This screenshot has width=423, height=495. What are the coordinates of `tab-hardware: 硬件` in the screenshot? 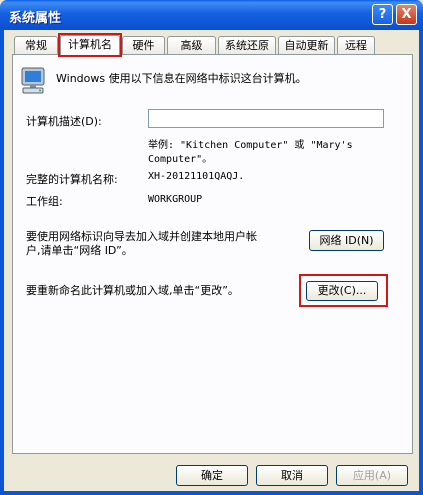 It's located at (143, 45).